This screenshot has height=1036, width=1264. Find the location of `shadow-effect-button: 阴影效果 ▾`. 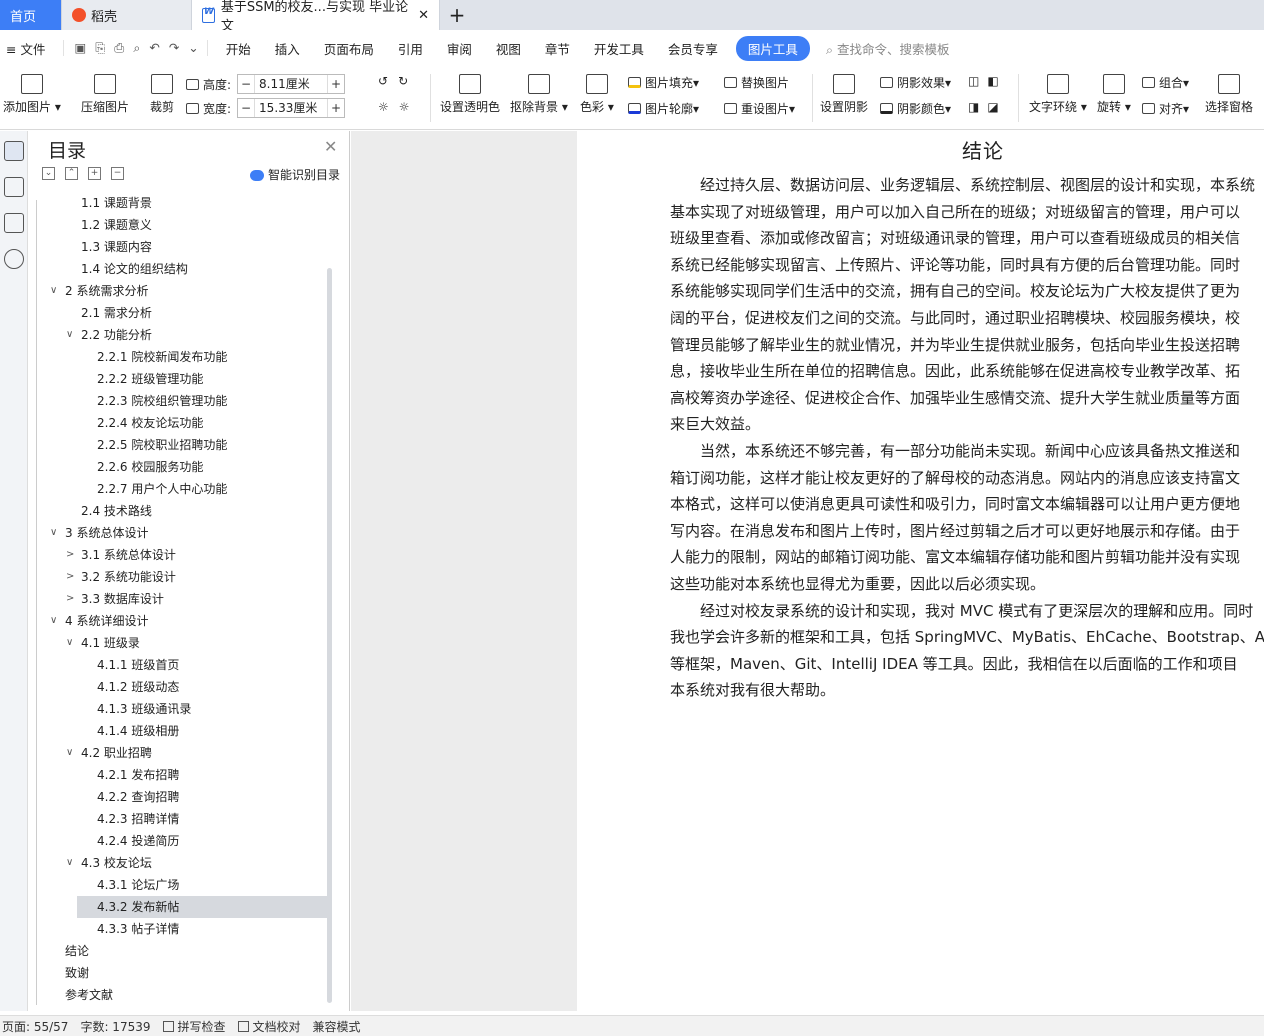

shadow-effect-button: 阴影效果 ▾ is located at coordinates (915, 82).